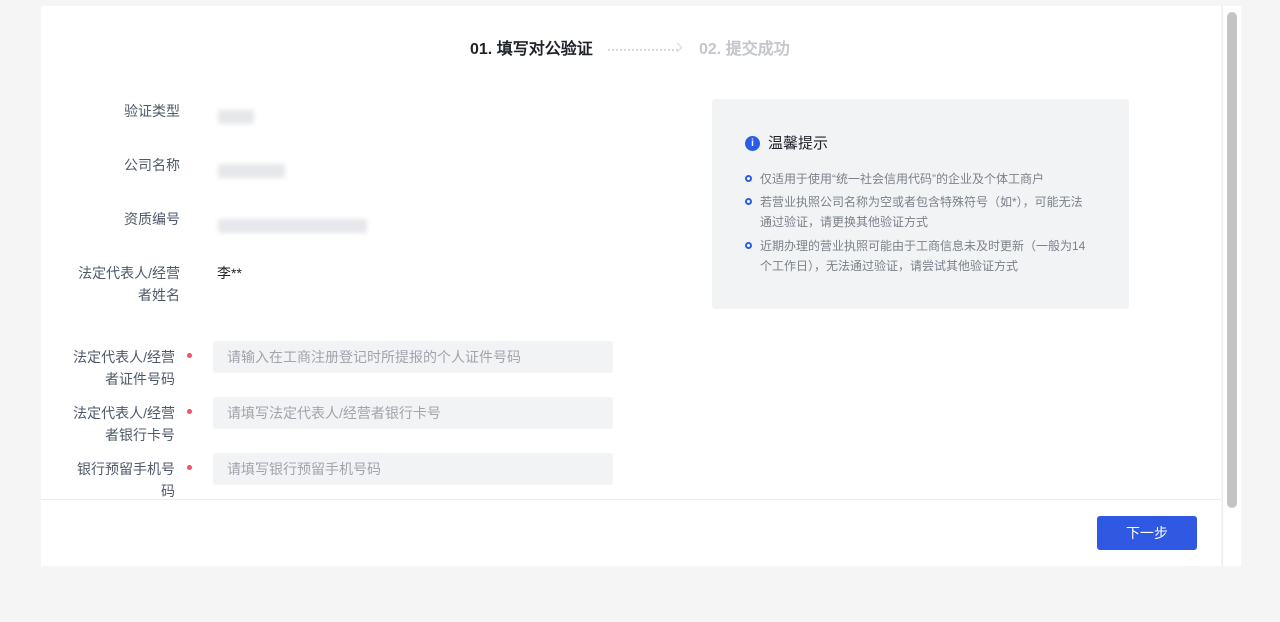 Image resolution: width=1280 pixels, height=622 pixels. What do you see at coordinates (124, 424) in the screenshot?
I see `bank-card-label: 法定代表人/经营 者银行卡号` at bounding box center [124, 424].